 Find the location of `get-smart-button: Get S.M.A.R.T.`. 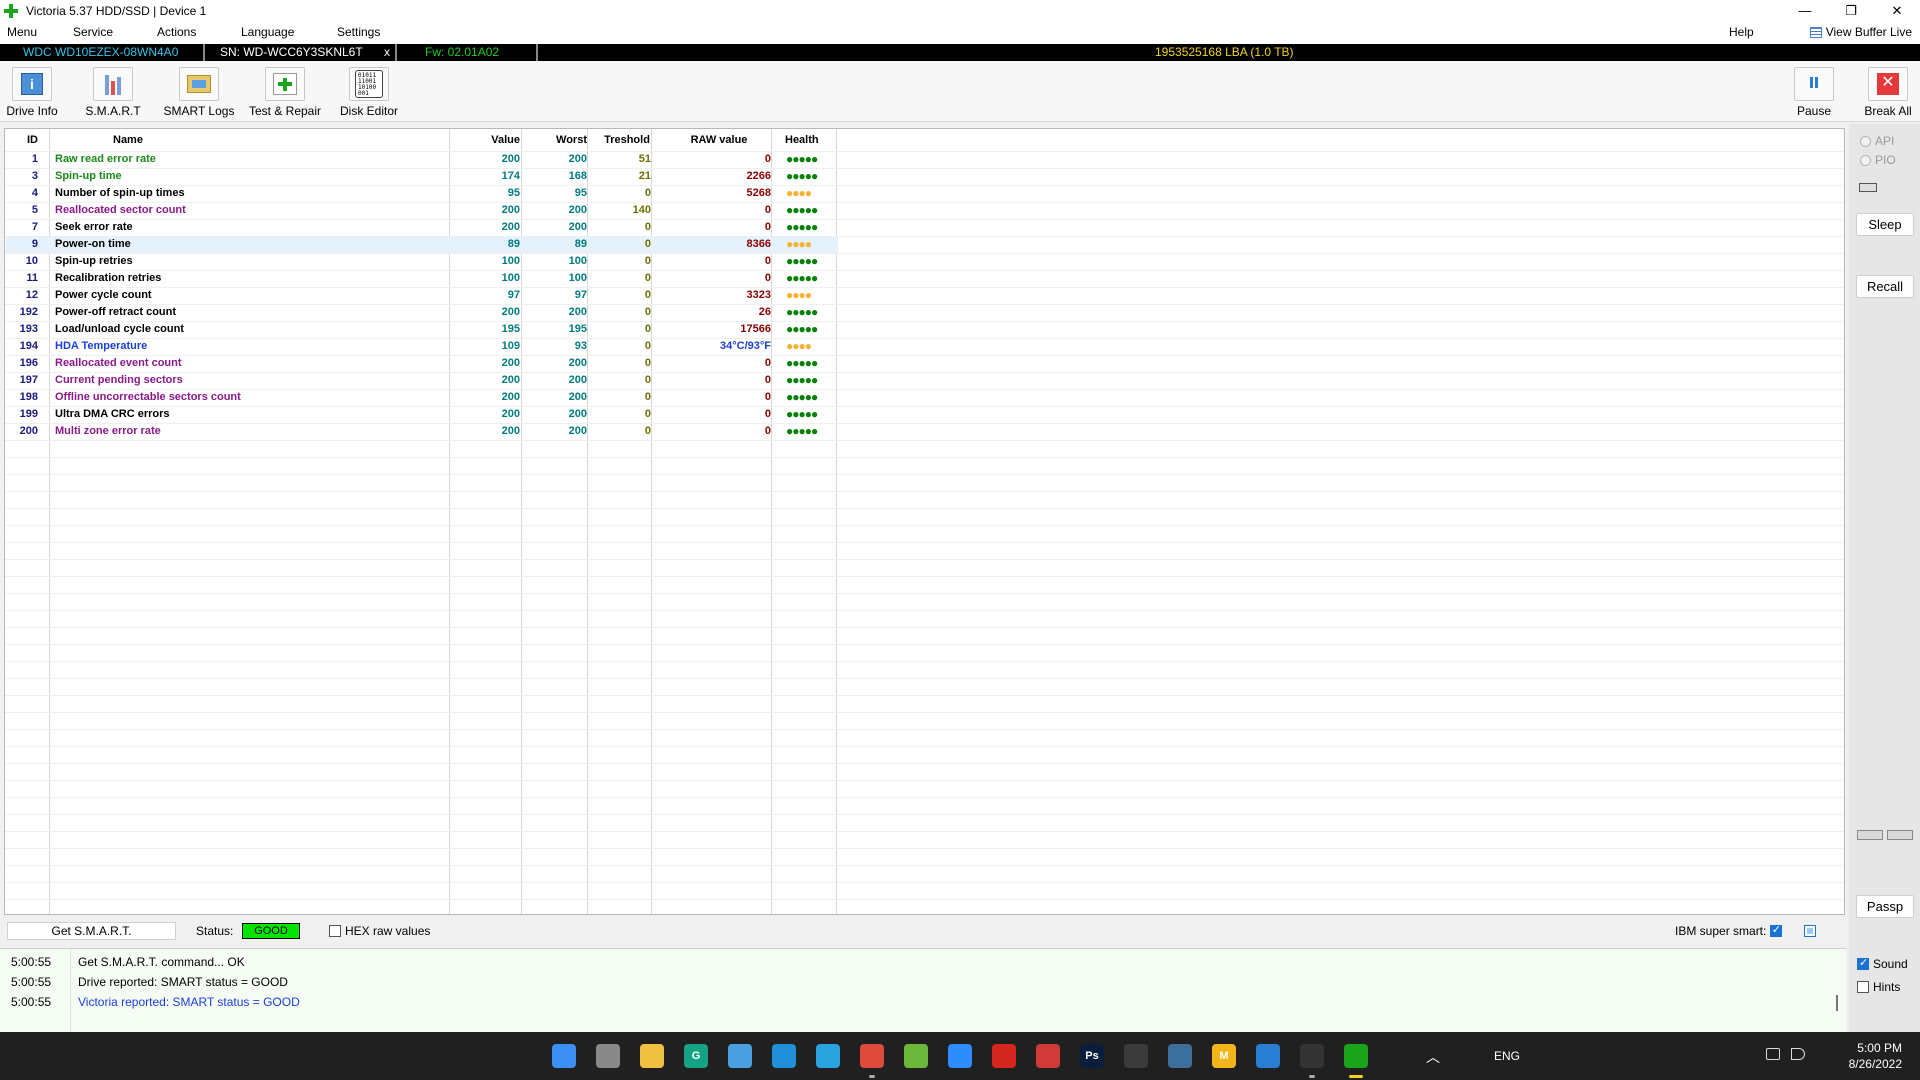

get-smart-button: Get S.M.A.R.T. is located at coordinates (91, 931).